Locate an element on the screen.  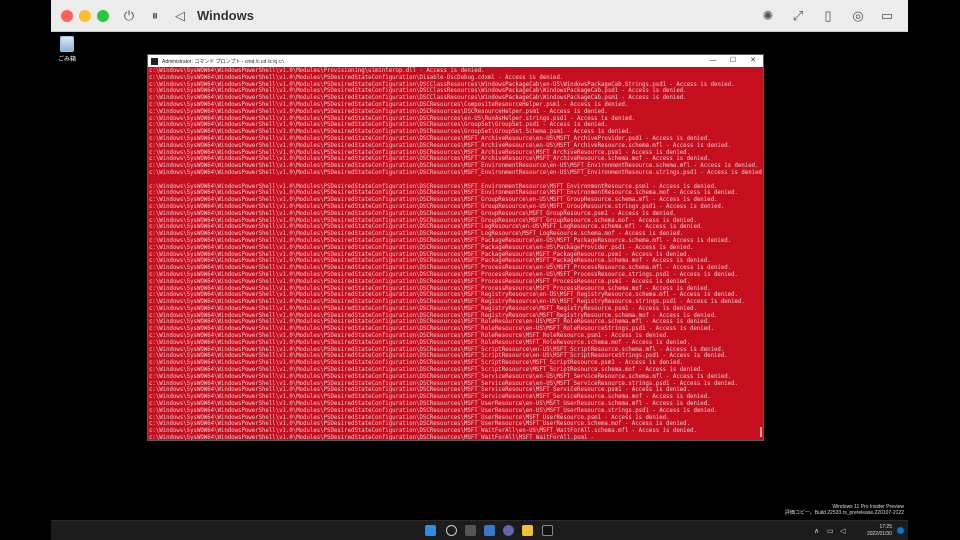
cmd-icon is located at coordinates (154, 61).